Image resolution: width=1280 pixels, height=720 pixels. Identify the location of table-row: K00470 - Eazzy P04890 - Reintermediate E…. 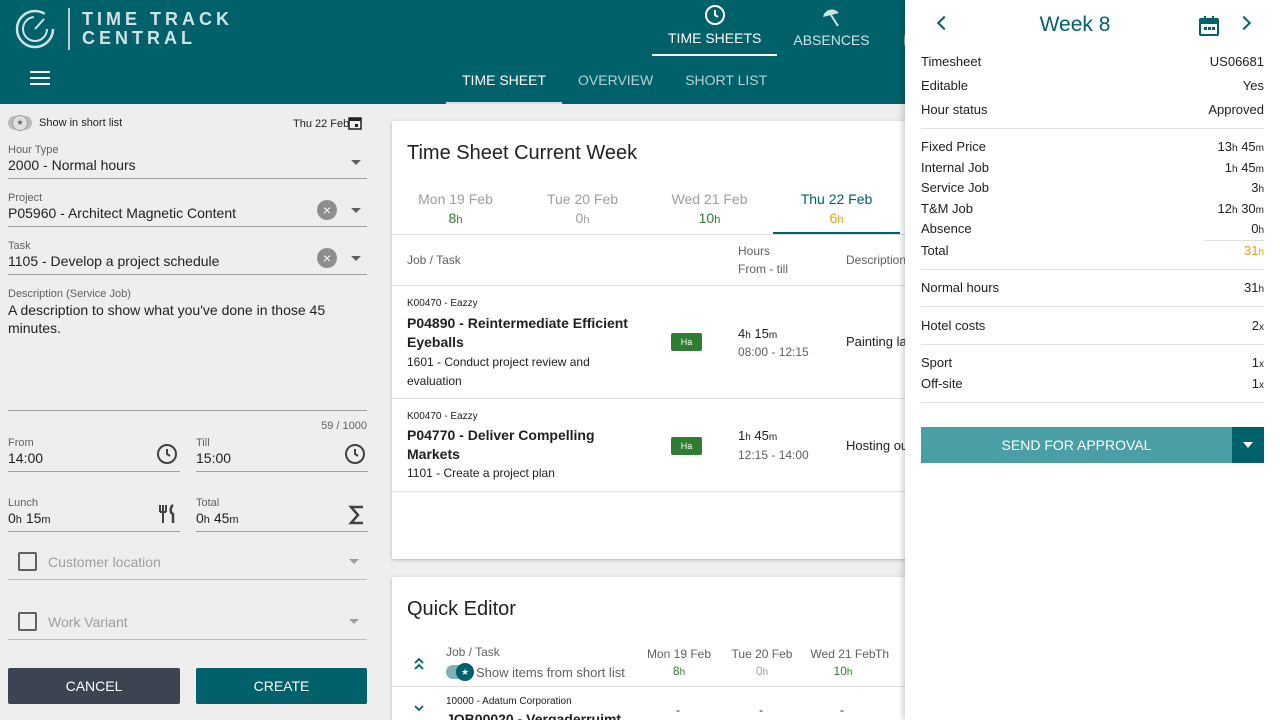
(652, 341).